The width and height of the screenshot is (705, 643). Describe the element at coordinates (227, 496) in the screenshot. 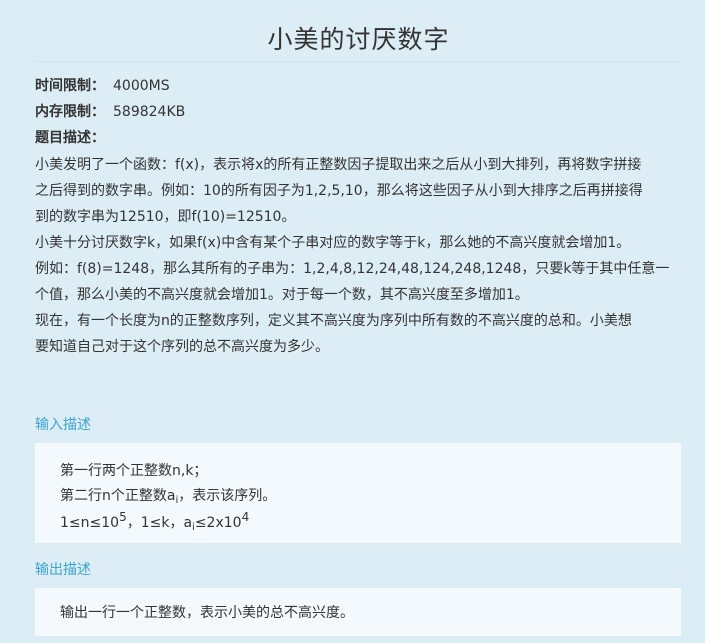

I see `input-line-2-tail: ，表示该序列。` at that location.